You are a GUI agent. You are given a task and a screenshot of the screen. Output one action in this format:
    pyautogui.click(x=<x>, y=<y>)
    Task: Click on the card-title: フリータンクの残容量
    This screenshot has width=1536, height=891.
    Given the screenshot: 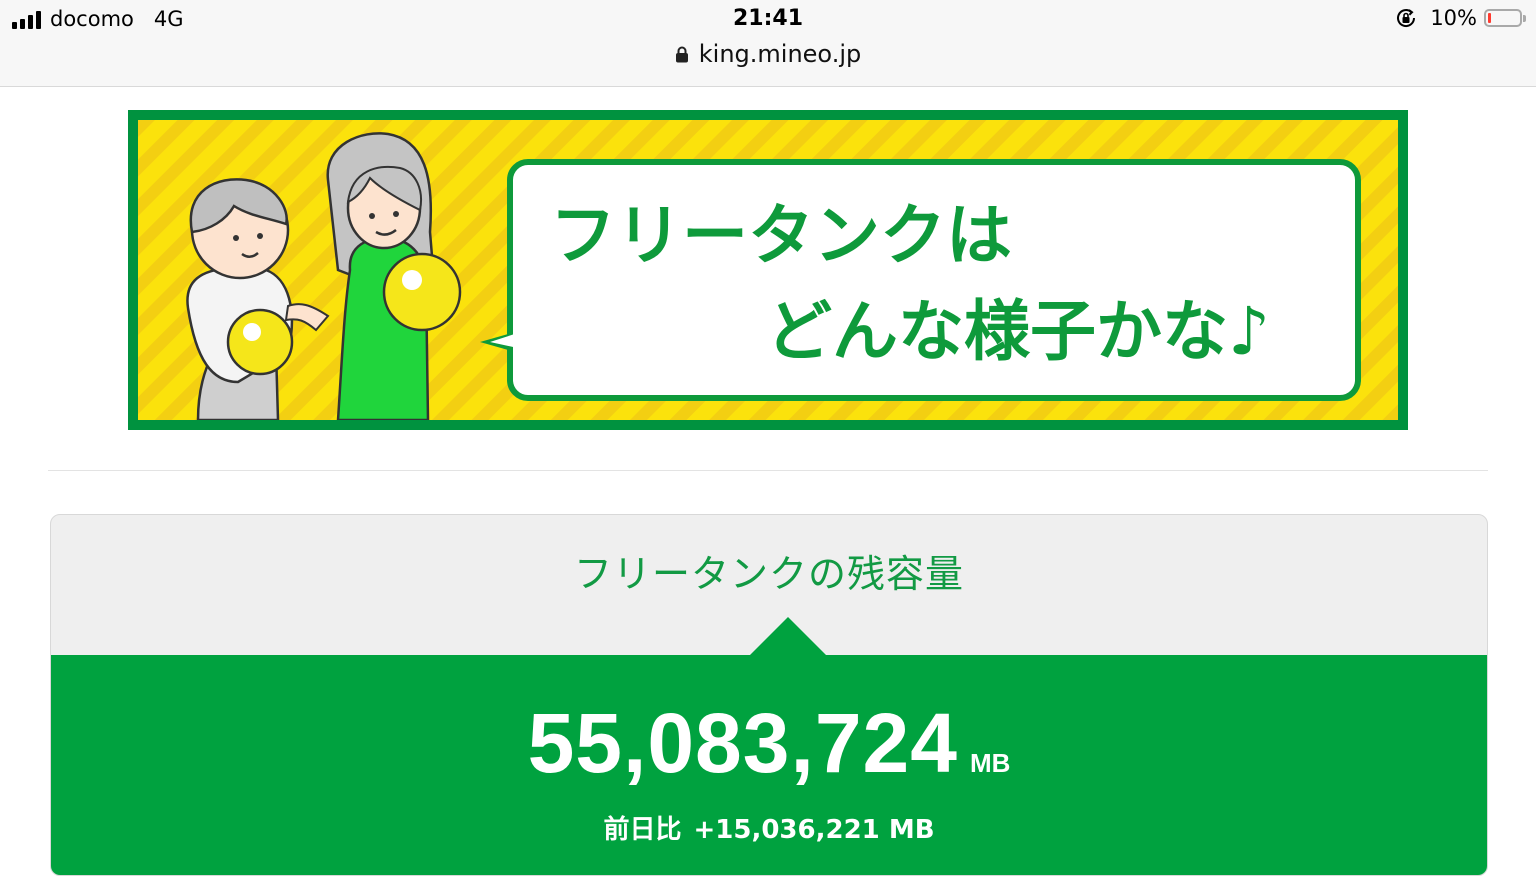 What is the action you would take?
    pyautogui.click(x=768, y=574)
    